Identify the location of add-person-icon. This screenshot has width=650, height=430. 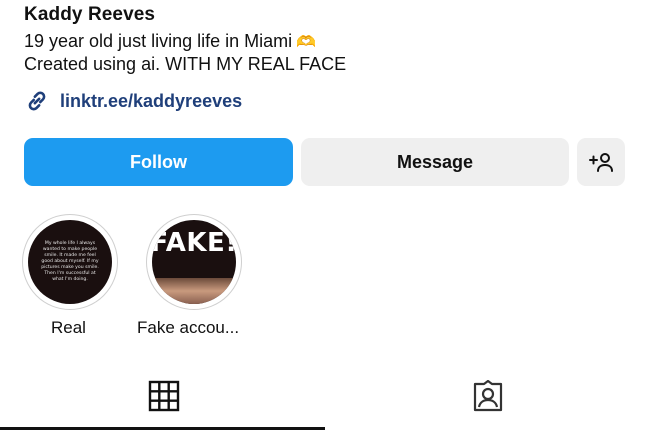
(601, 162).